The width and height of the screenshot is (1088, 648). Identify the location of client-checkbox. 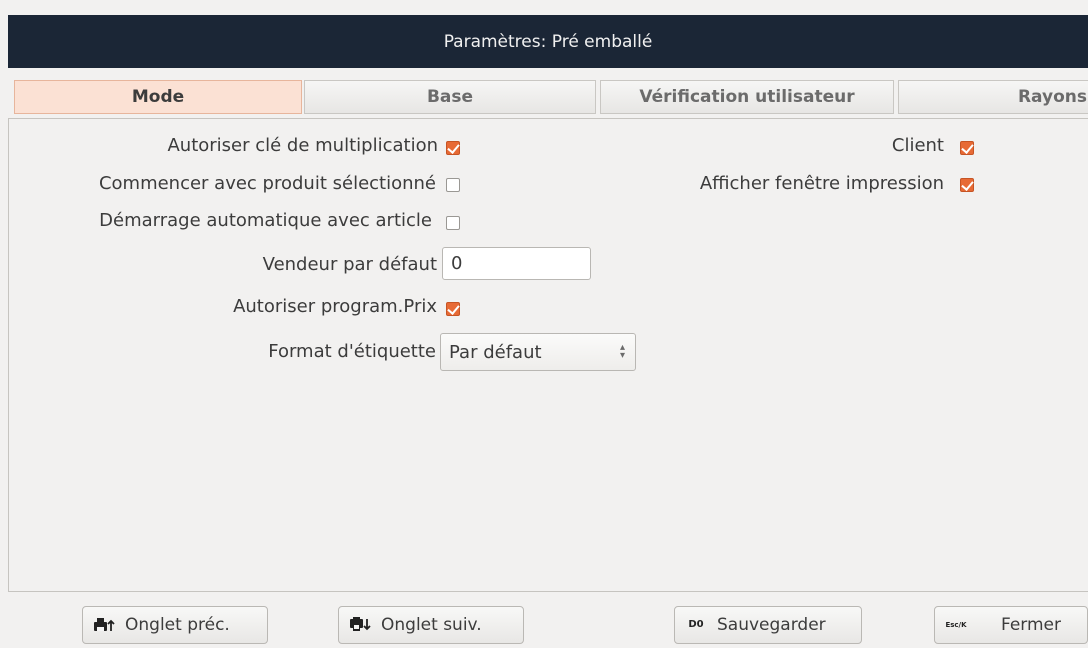
(967, 148).